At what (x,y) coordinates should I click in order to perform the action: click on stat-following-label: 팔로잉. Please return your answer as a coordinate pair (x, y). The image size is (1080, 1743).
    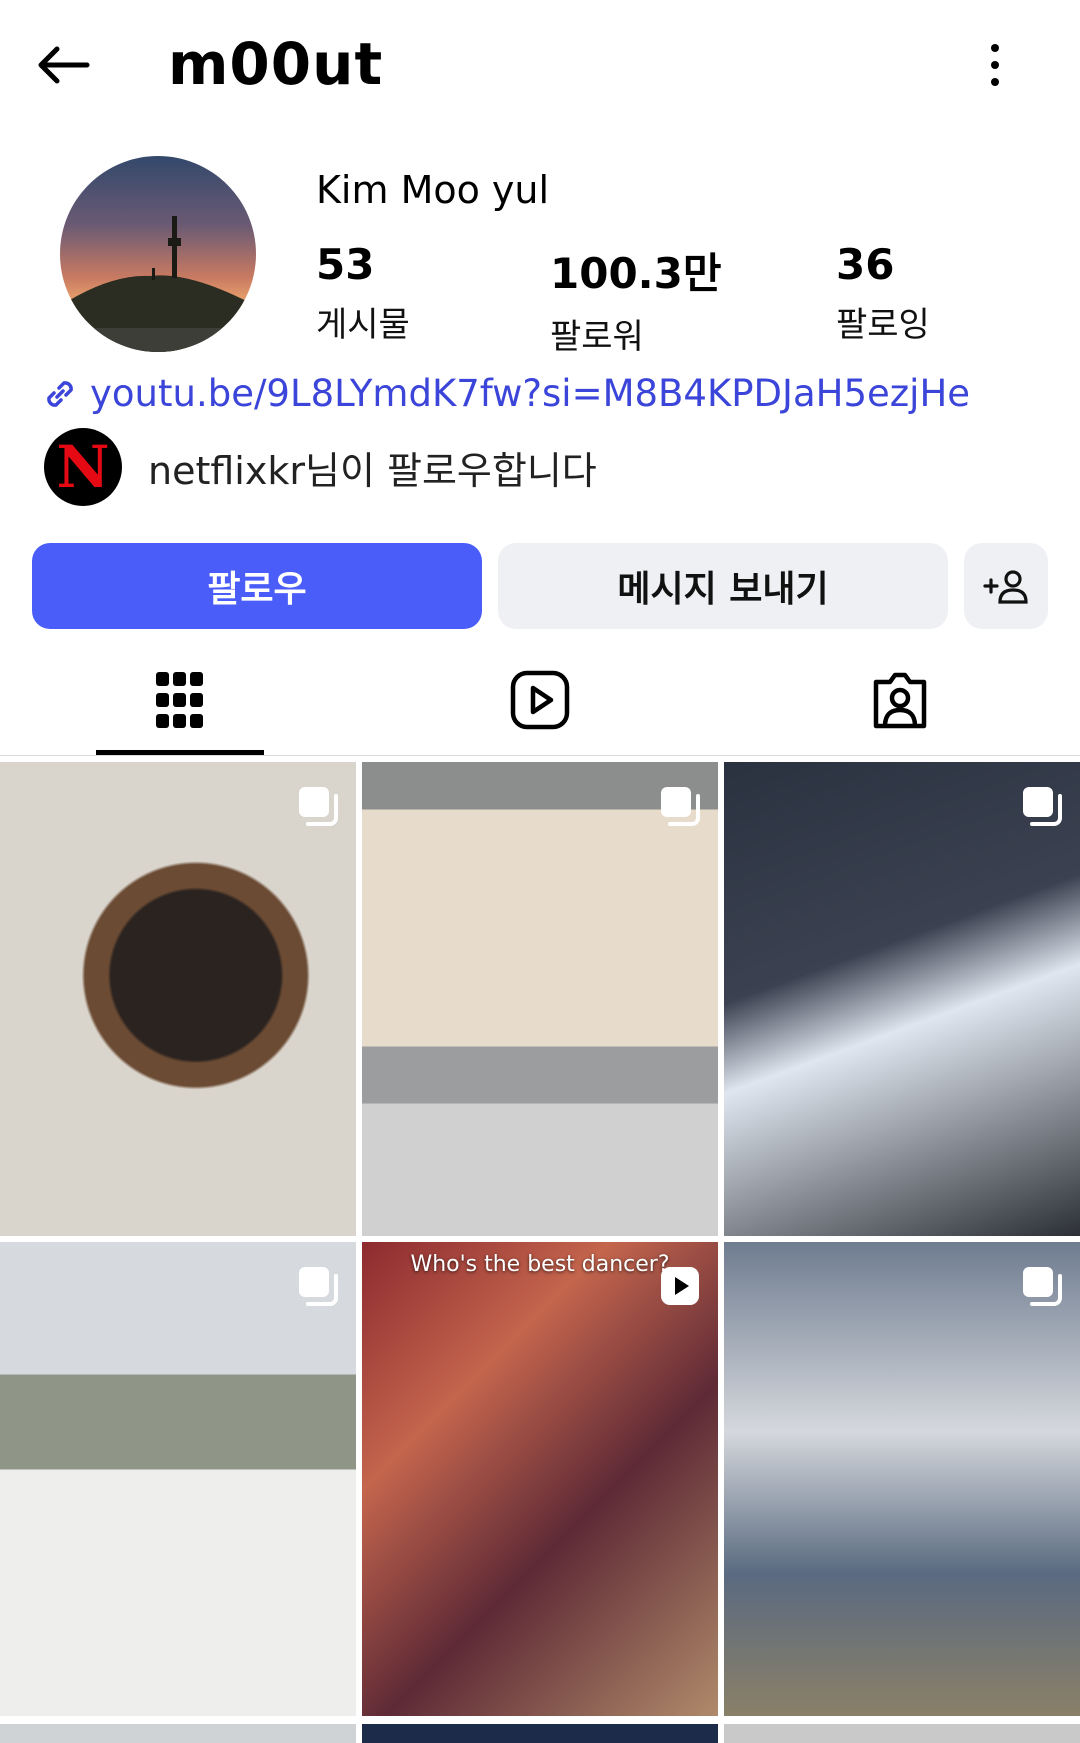
    Looking at the image, I should click on (883, 325).